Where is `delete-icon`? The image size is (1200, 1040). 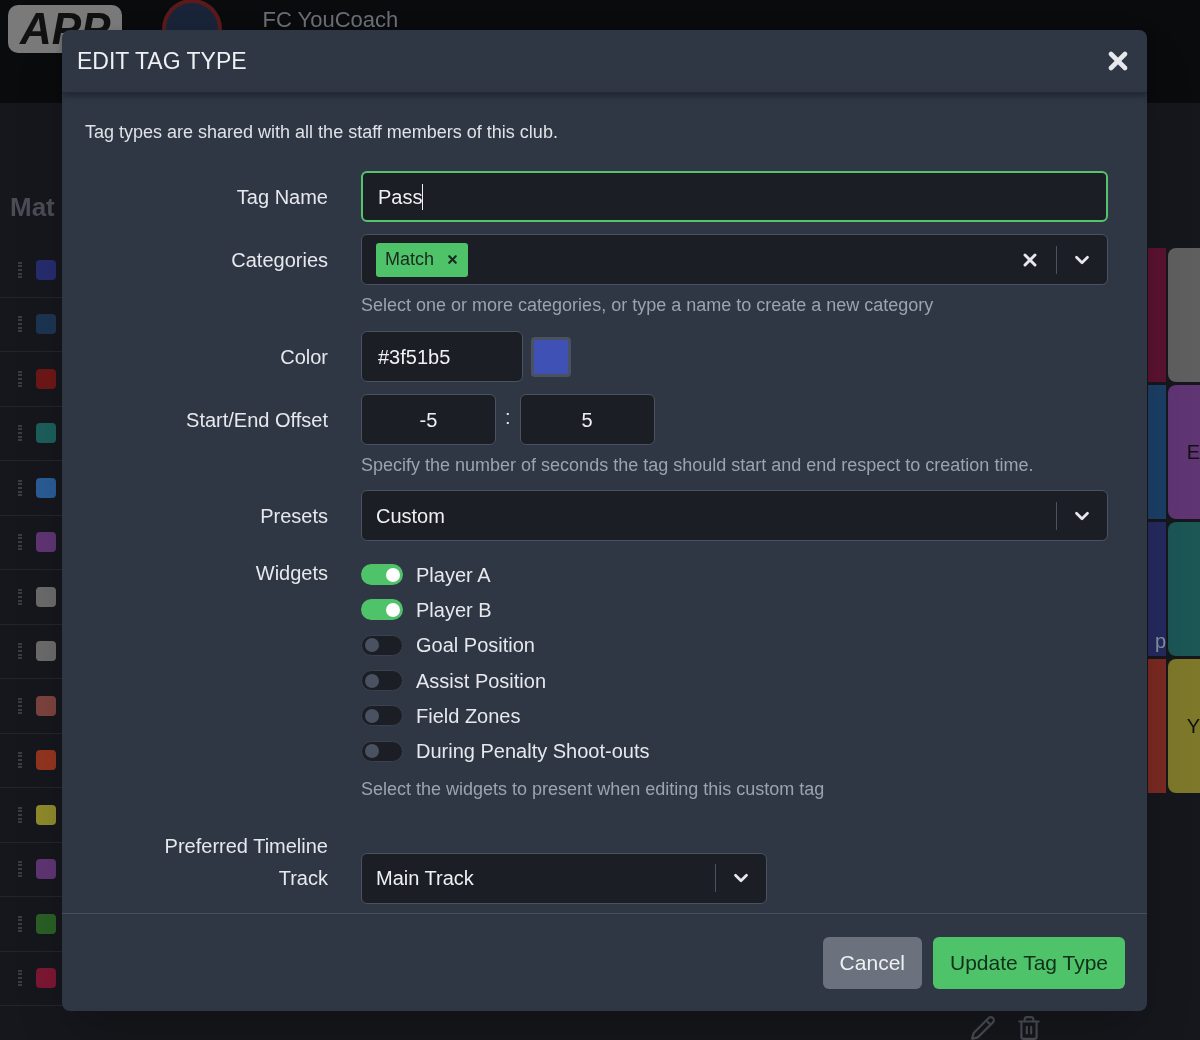
delete-icon is located at coordinates (1029, 1027).